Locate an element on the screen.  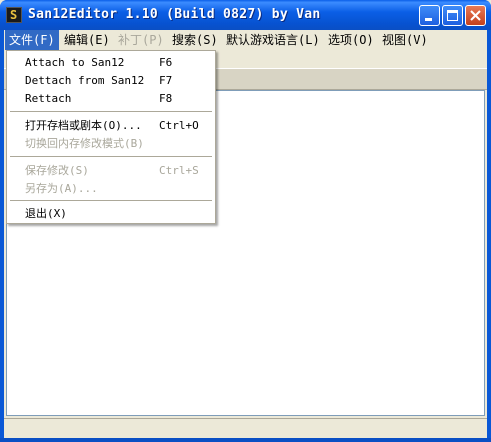
close-button is located at coordinates (475, 15).